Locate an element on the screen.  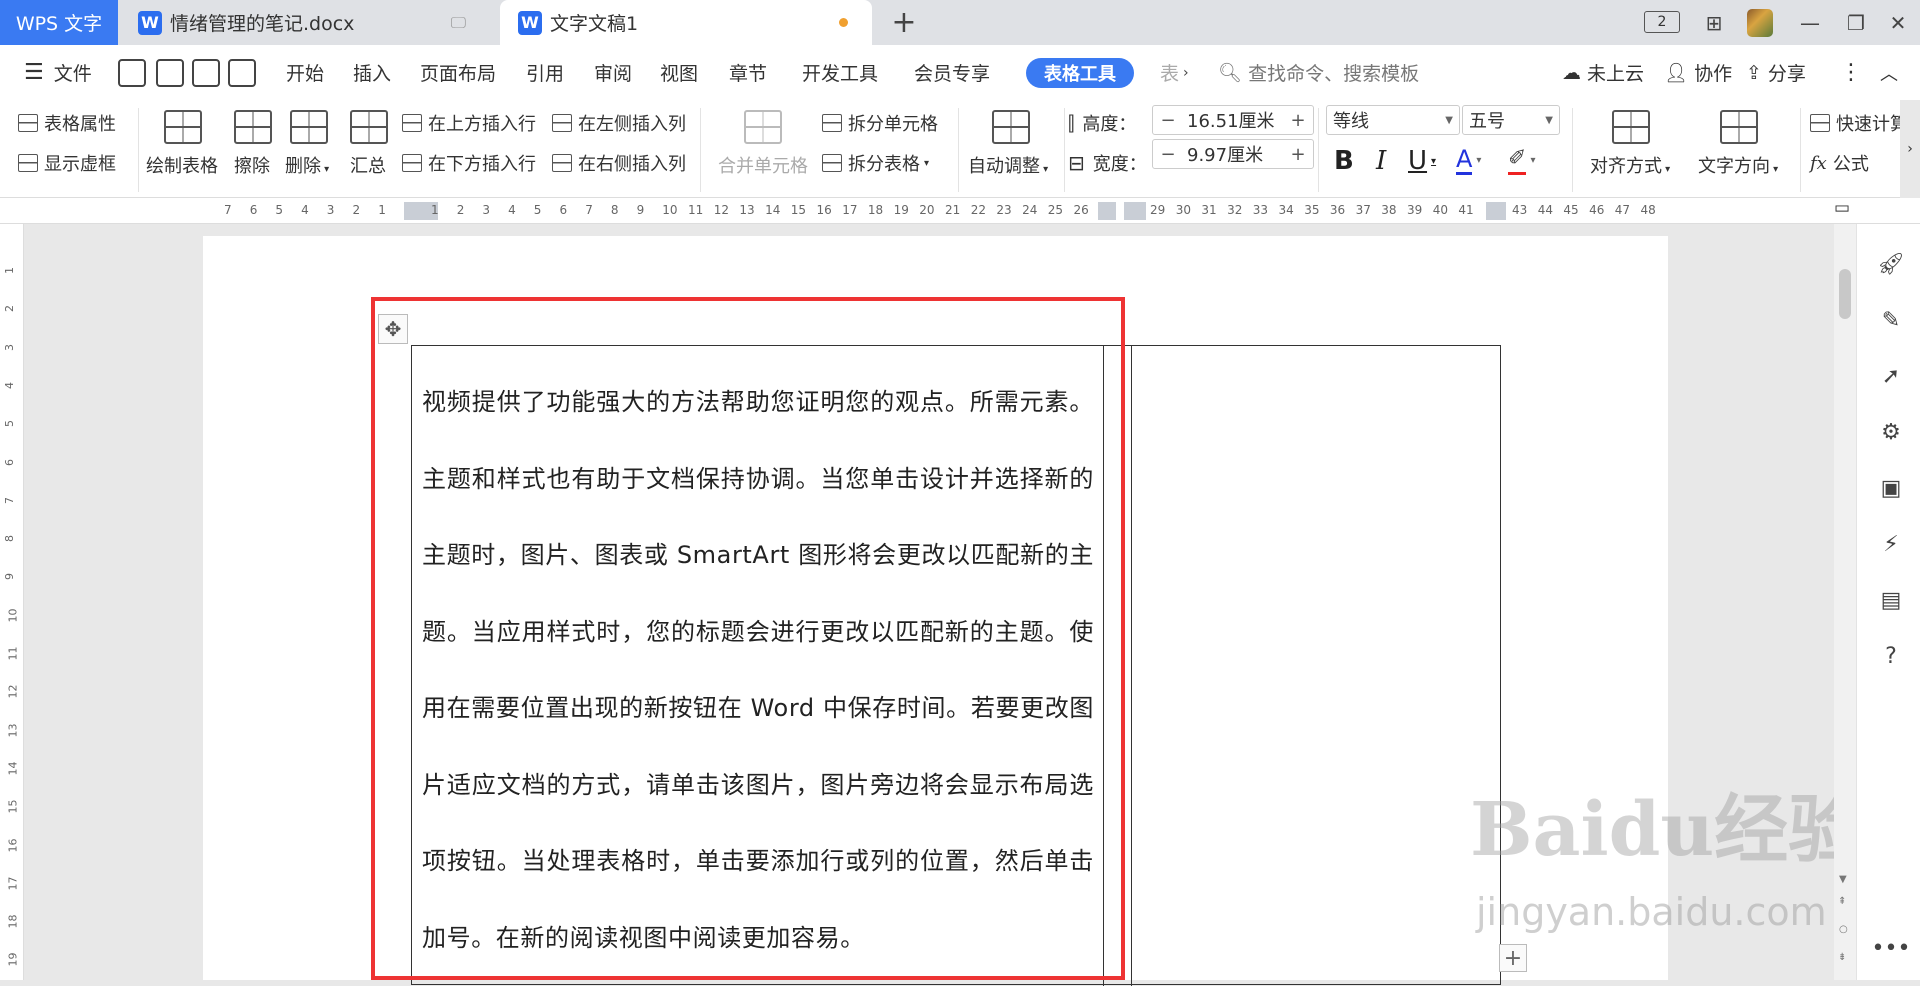
export-pdf-icon is located at coordinates (170, 73).